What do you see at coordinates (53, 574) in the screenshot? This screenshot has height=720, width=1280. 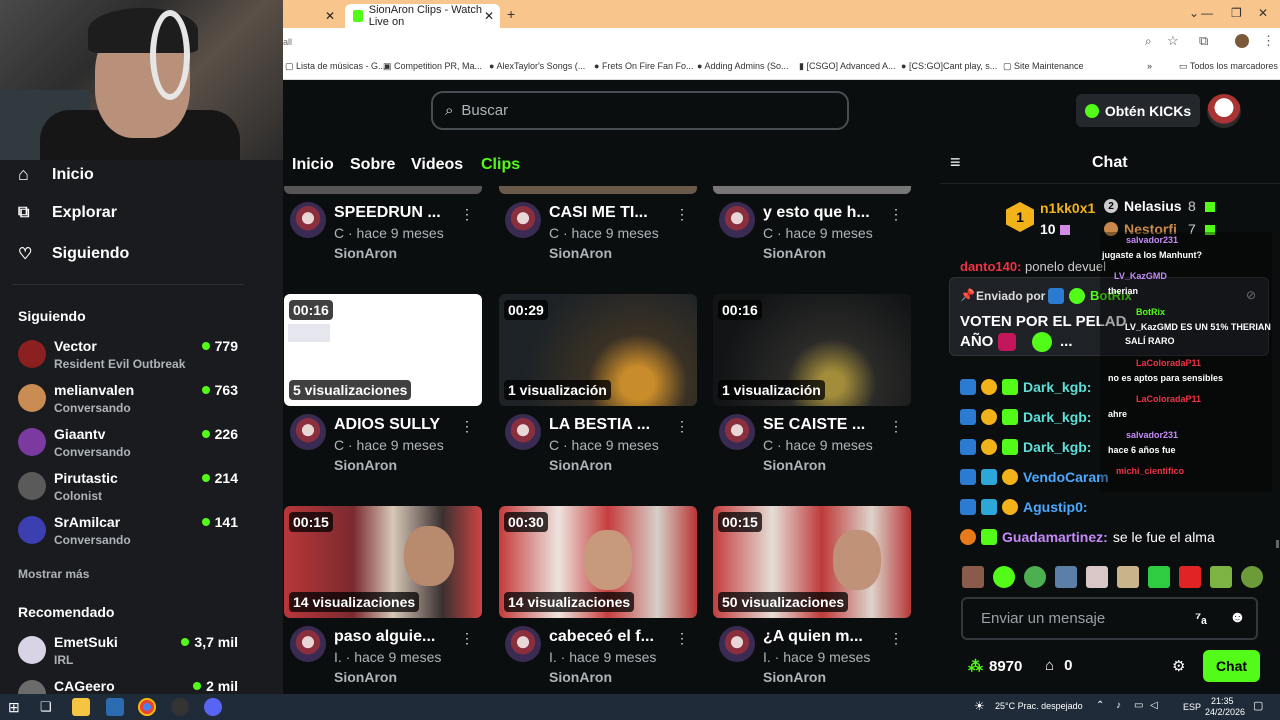 I see `show-more-link: Mostrar más` at bounding box center [53, 574].